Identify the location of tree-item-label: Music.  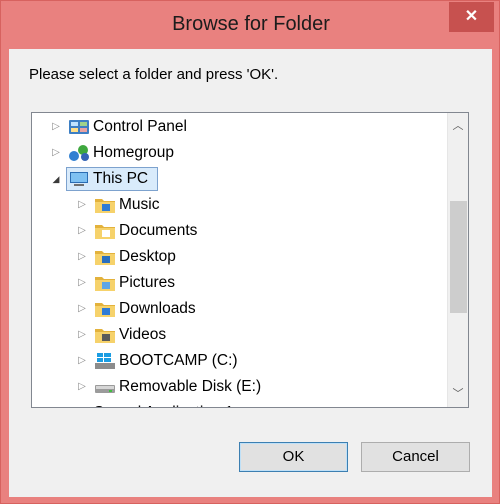
(139, 204).